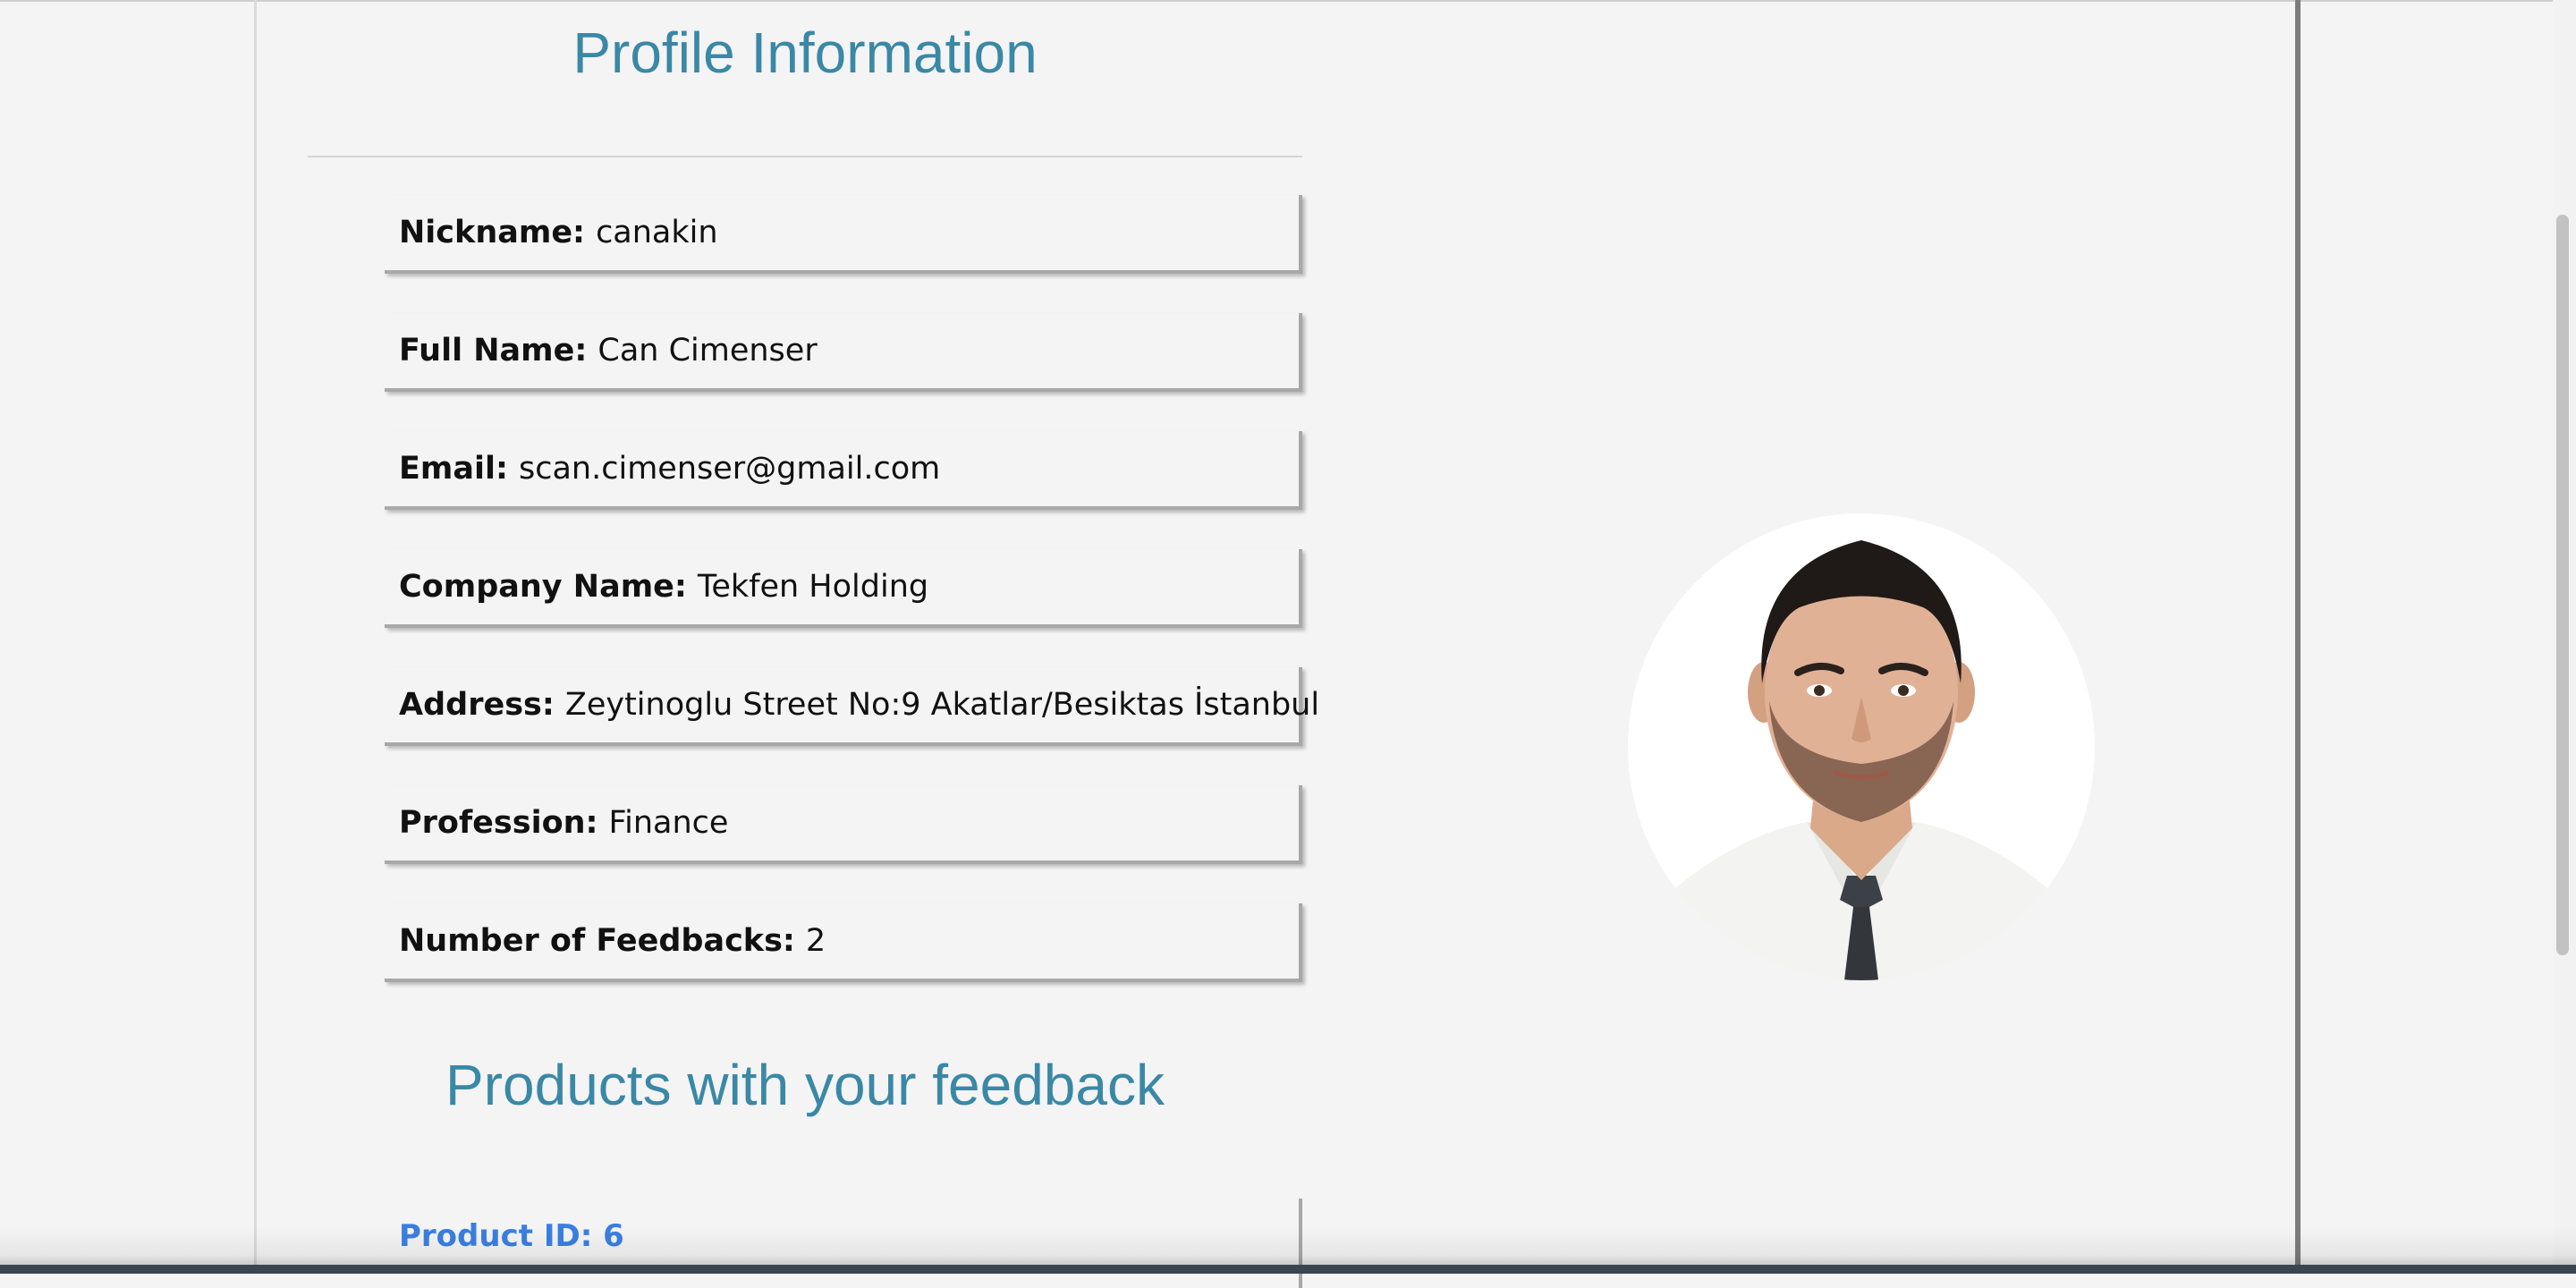  Describe the element at coordinates (843, 234) in the screenshot. I see `nickname-field: Nickname: canakin` at that location.